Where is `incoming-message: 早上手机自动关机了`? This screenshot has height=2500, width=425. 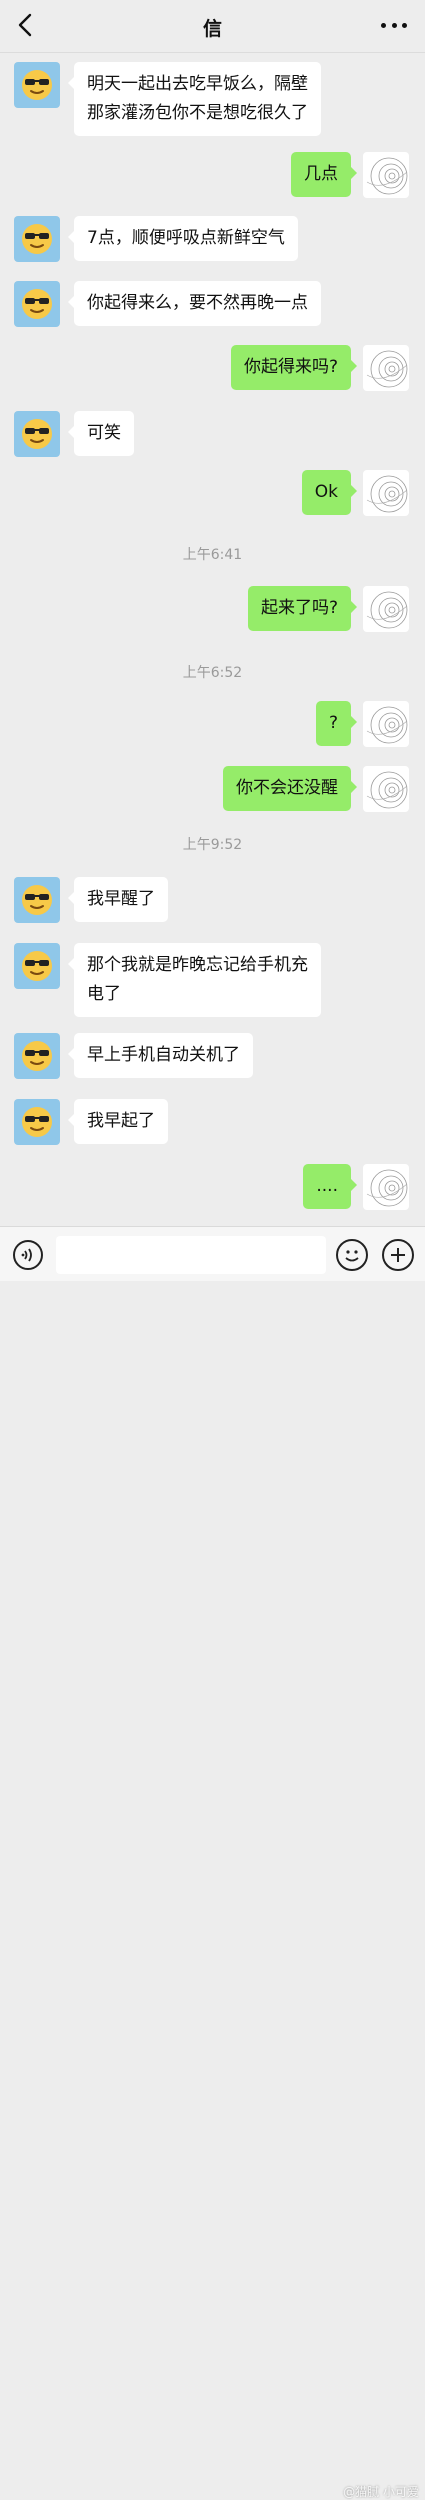 incoming-message: 早上手机自动关机了 is located at coordinates (160, 1055).